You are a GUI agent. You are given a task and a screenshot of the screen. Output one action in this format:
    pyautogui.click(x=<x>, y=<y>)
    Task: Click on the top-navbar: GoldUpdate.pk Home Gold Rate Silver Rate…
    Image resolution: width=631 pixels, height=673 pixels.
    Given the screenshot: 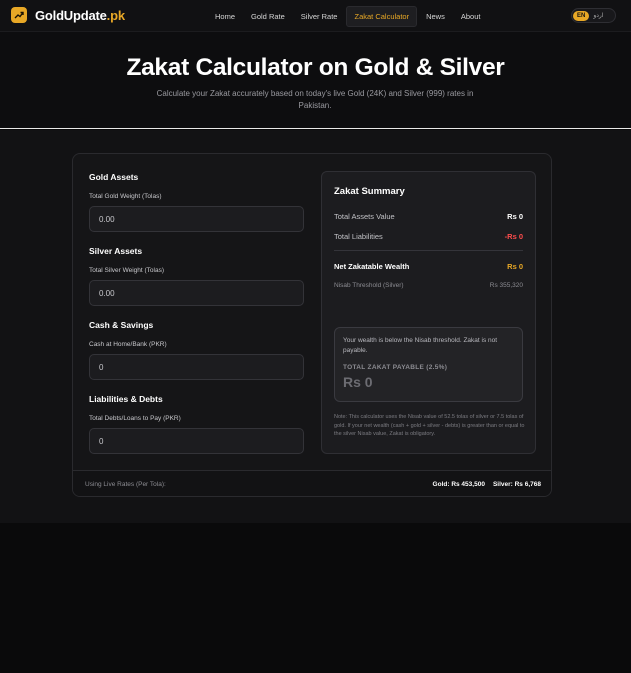 What is the action you would take?
    pyautogui.click(x=315, y=16)
    